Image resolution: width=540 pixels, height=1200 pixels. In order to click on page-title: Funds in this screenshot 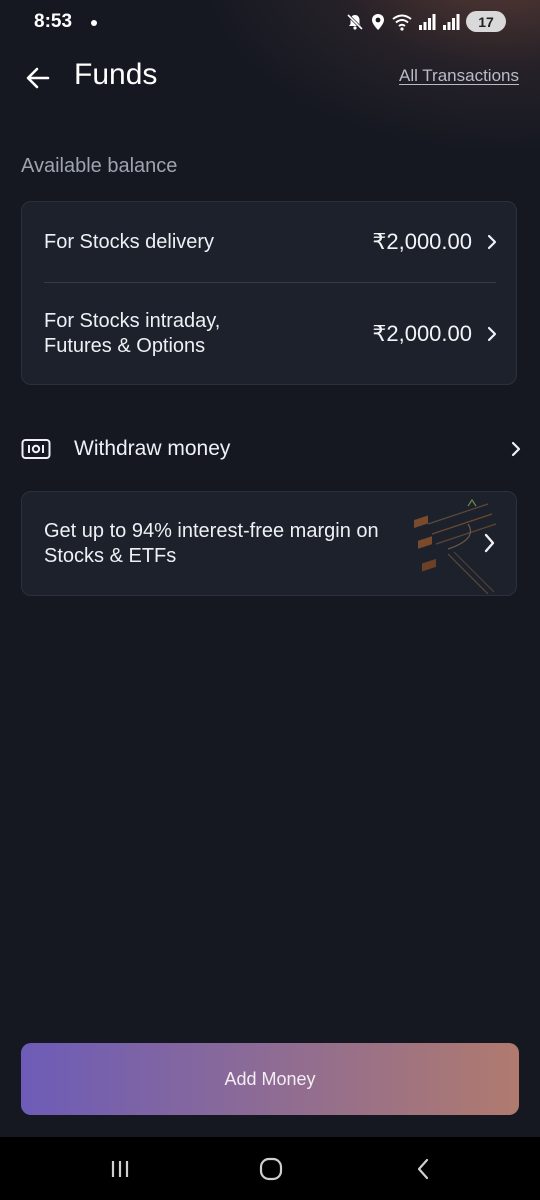, I will do `click(116, 74)`.